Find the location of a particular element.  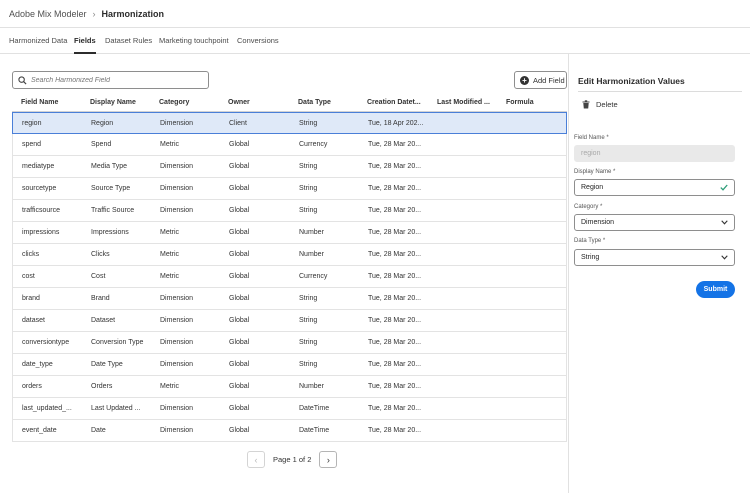

tab-fields: Fields is located at coordinates (85, 41).